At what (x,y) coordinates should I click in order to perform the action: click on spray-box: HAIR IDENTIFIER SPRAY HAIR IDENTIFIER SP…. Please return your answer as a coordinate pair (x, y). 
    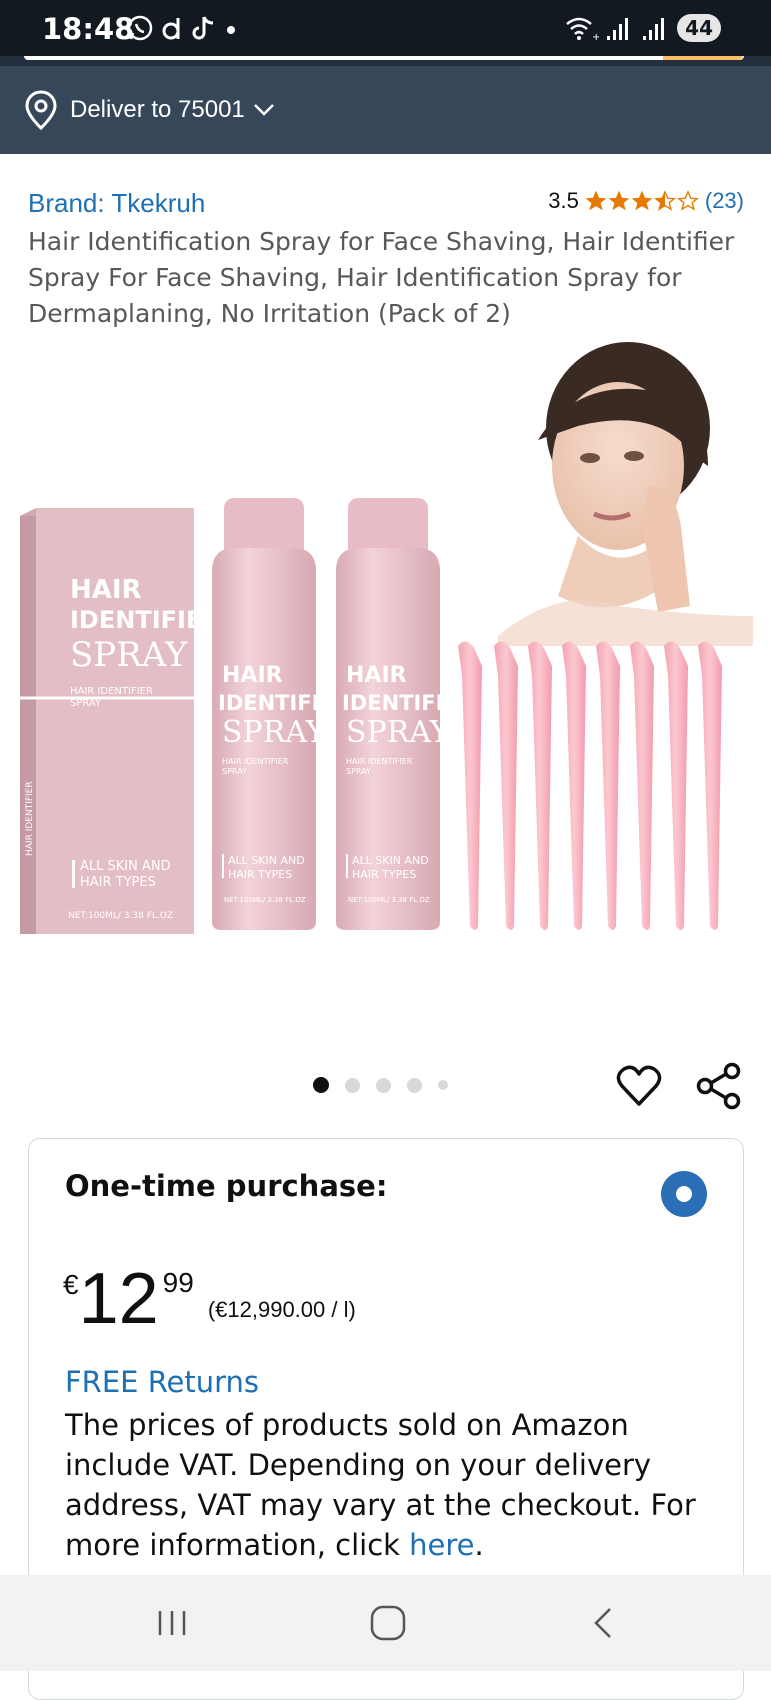
    Looking at the image, I should click on (120, 721).